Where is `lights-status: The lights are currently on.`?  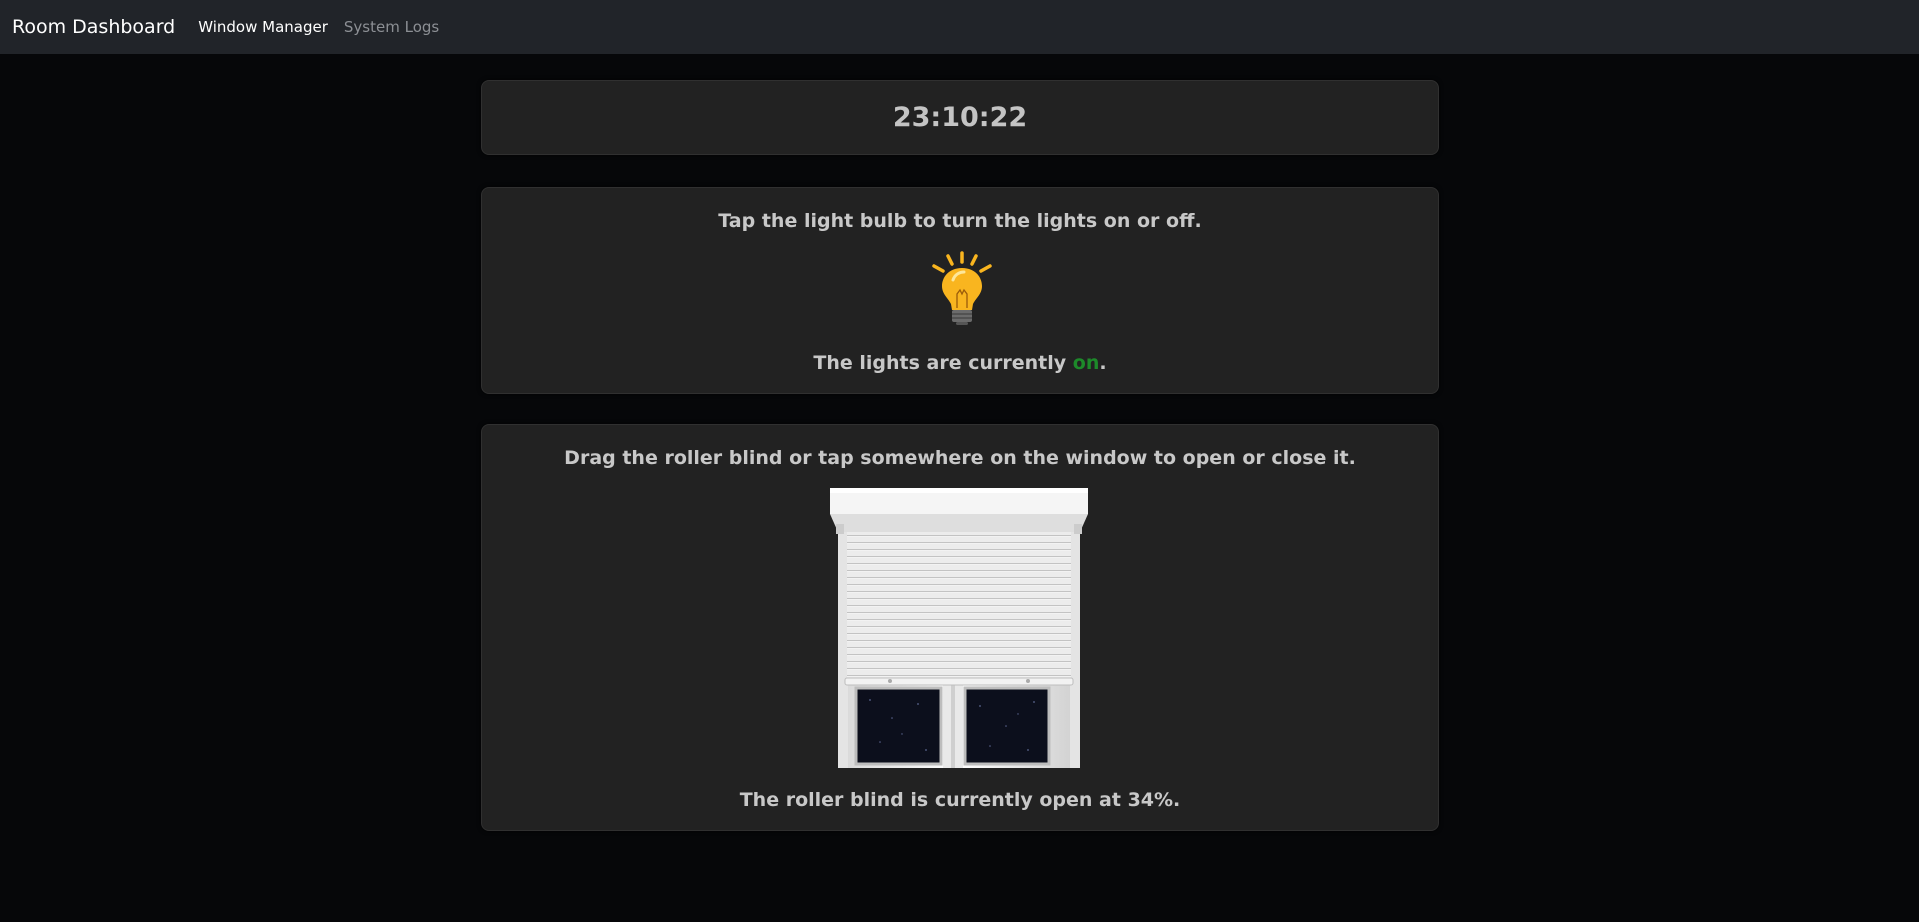
lights-status: The lights are currently on. is located at coordinates (960, 363).